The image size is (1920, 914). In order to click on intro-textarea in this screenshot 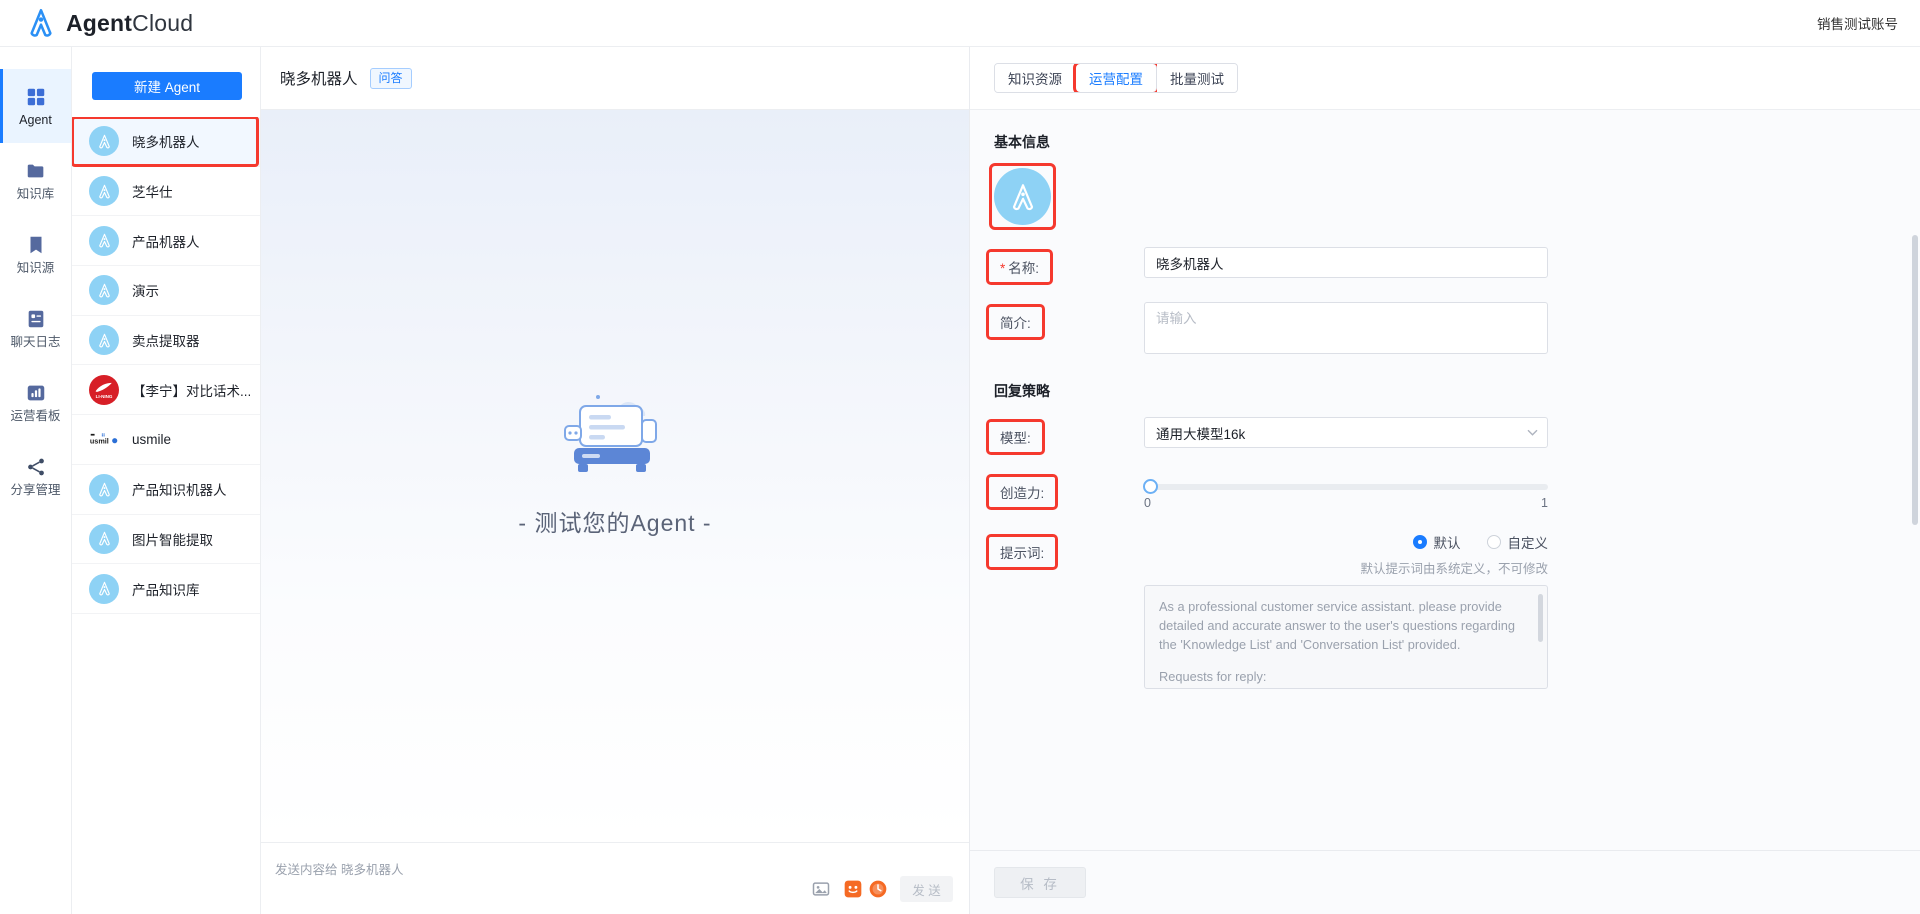, I will do `click(1346, 328)`.